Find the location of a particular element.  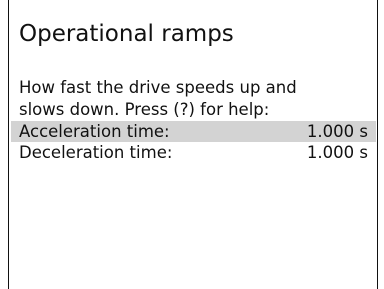

parameter-label: Deceleration time: is located at coordinates (96, 152).